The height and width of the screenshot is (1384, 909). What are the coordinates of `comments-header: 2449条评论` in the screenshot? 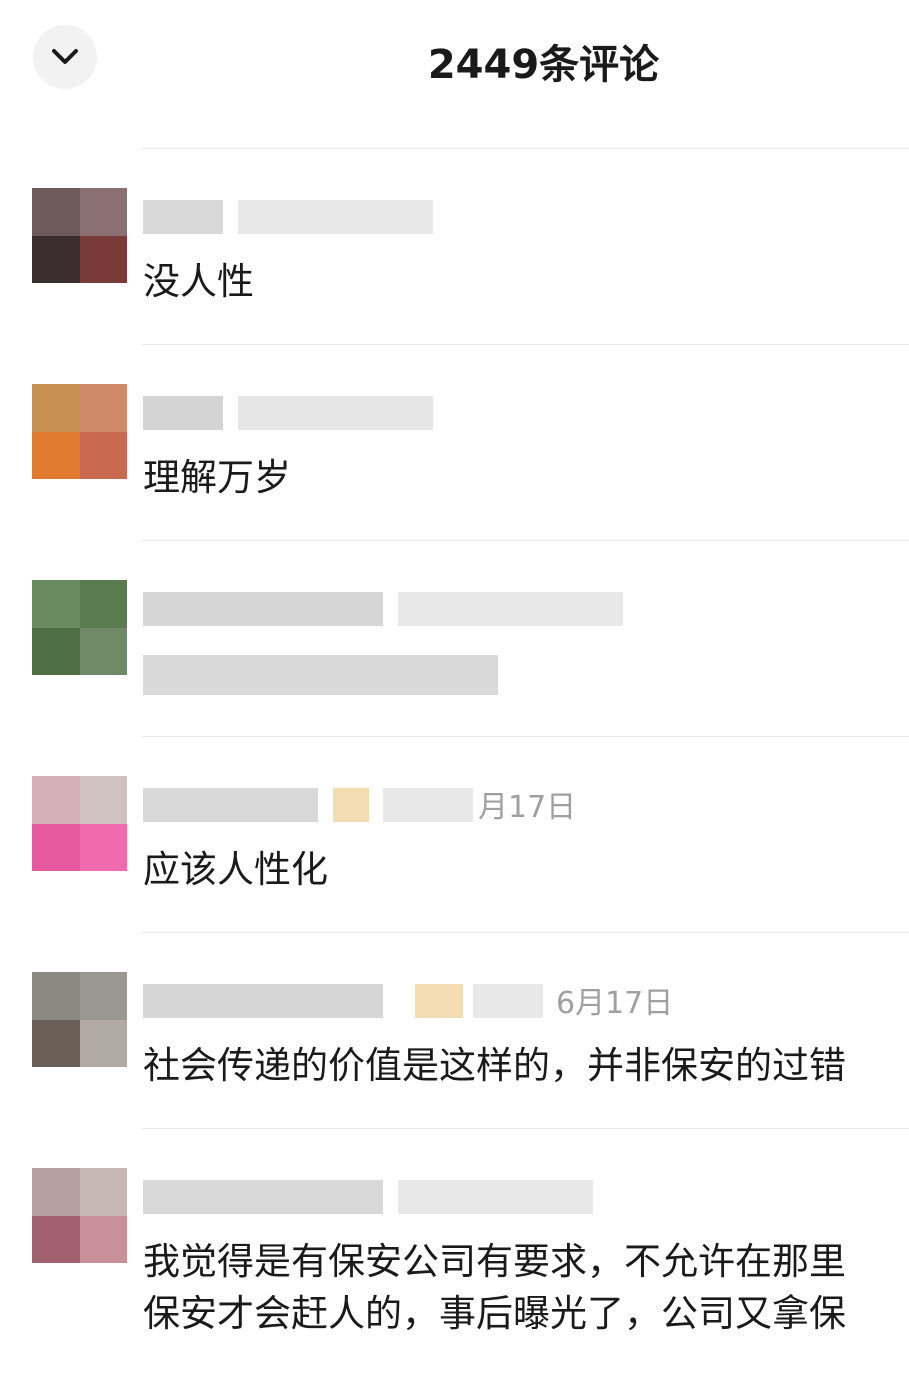 It's located at (454, 60).